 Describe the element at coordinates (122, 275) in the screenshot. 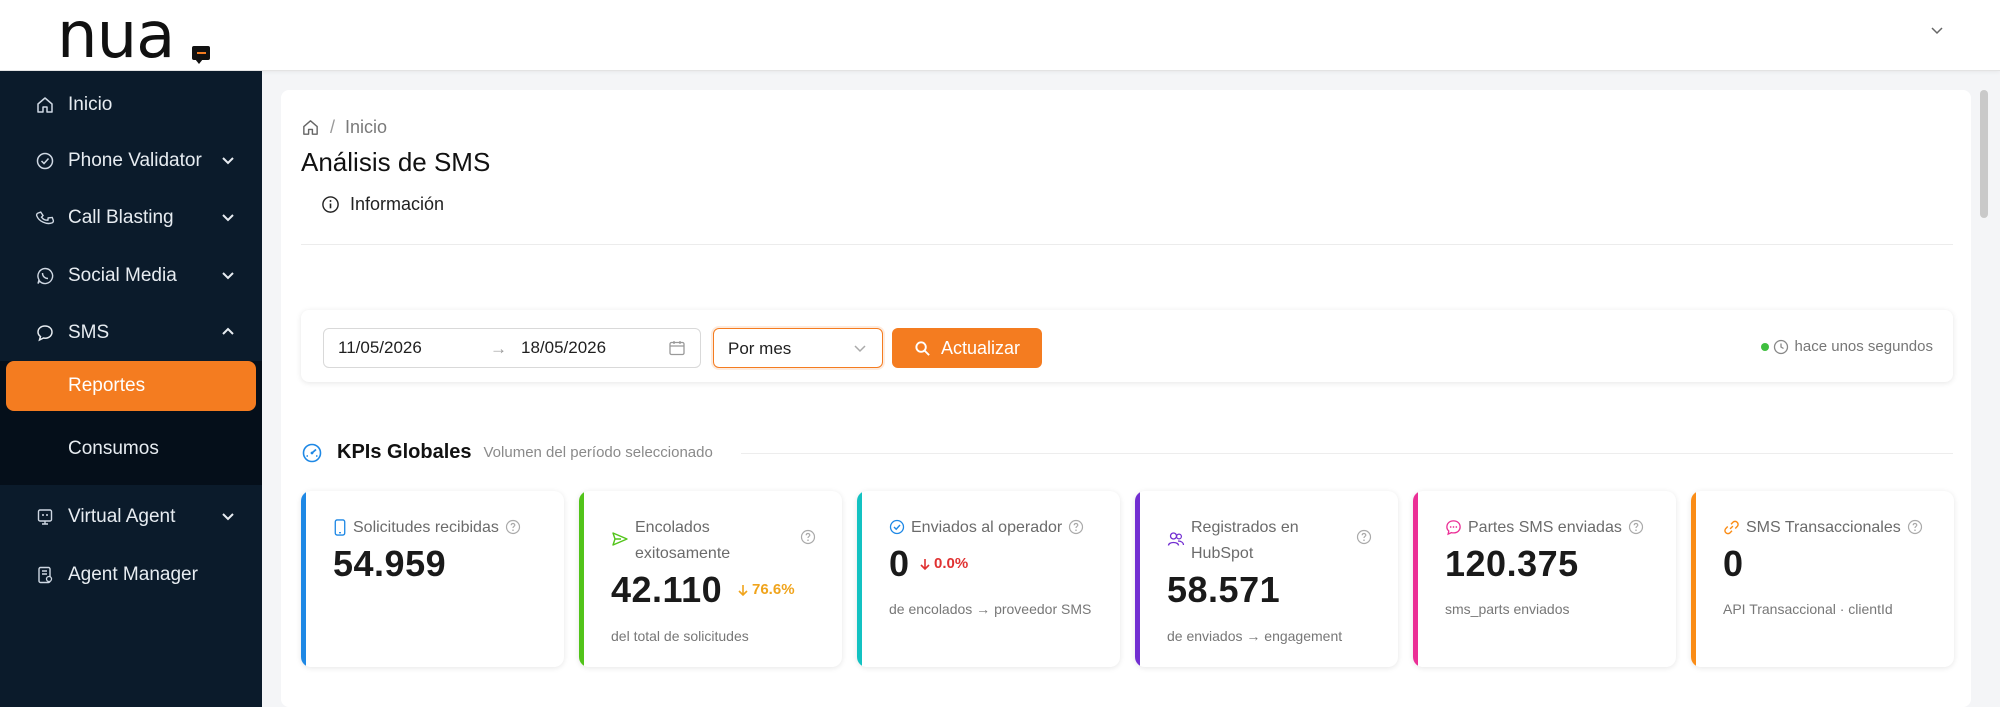

I see `sidebar-item-label: Social Media` at that location.